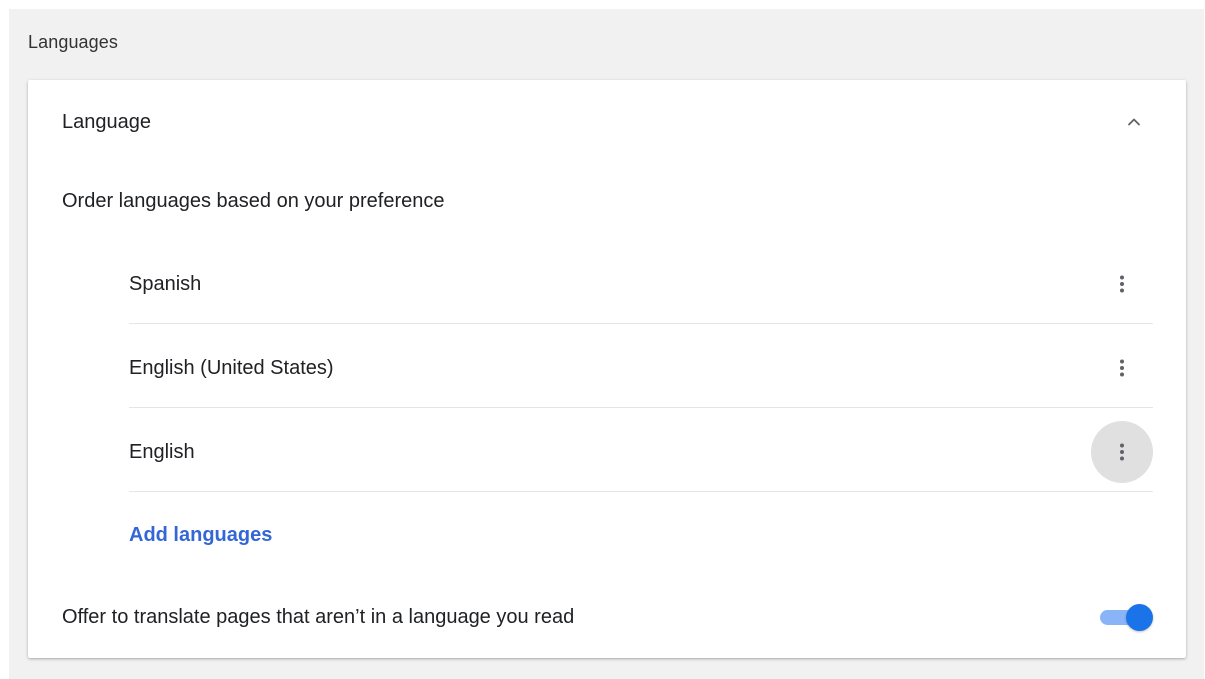 This screenshot has height=679, width=1205. I want to click on add-languages-link: Add languages, so click(200, 535).